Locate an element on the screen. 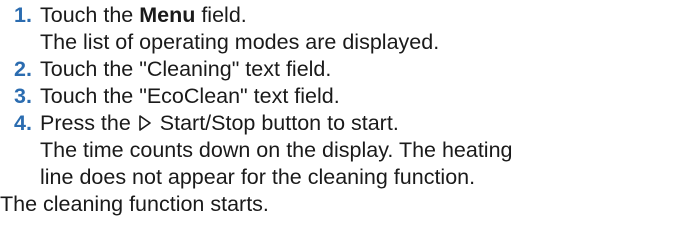  step-text: field. is located at coordinates (221, 15).